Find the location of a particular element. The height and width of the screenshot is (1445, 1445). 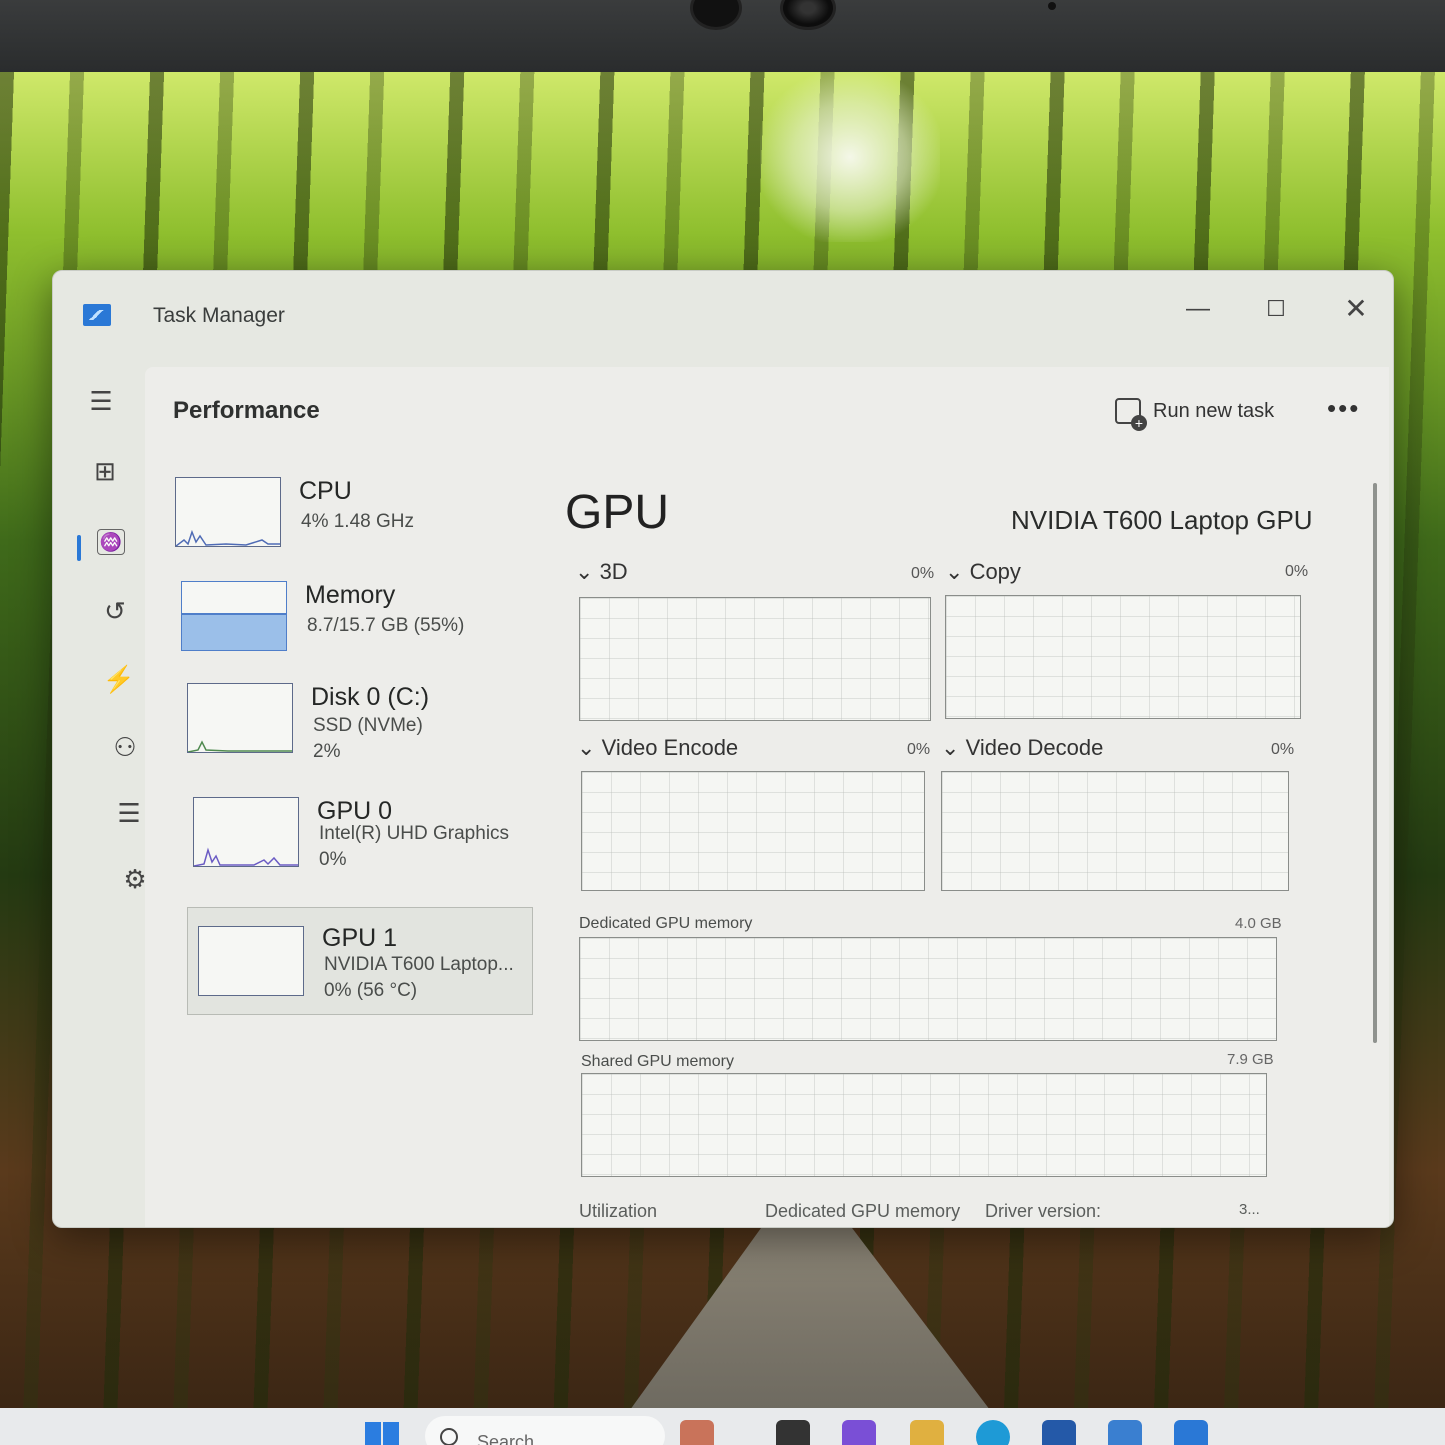

resource-disk: Disk 0 (C:) SSD (NVMe) 2% is located at coordinates (362, 731).